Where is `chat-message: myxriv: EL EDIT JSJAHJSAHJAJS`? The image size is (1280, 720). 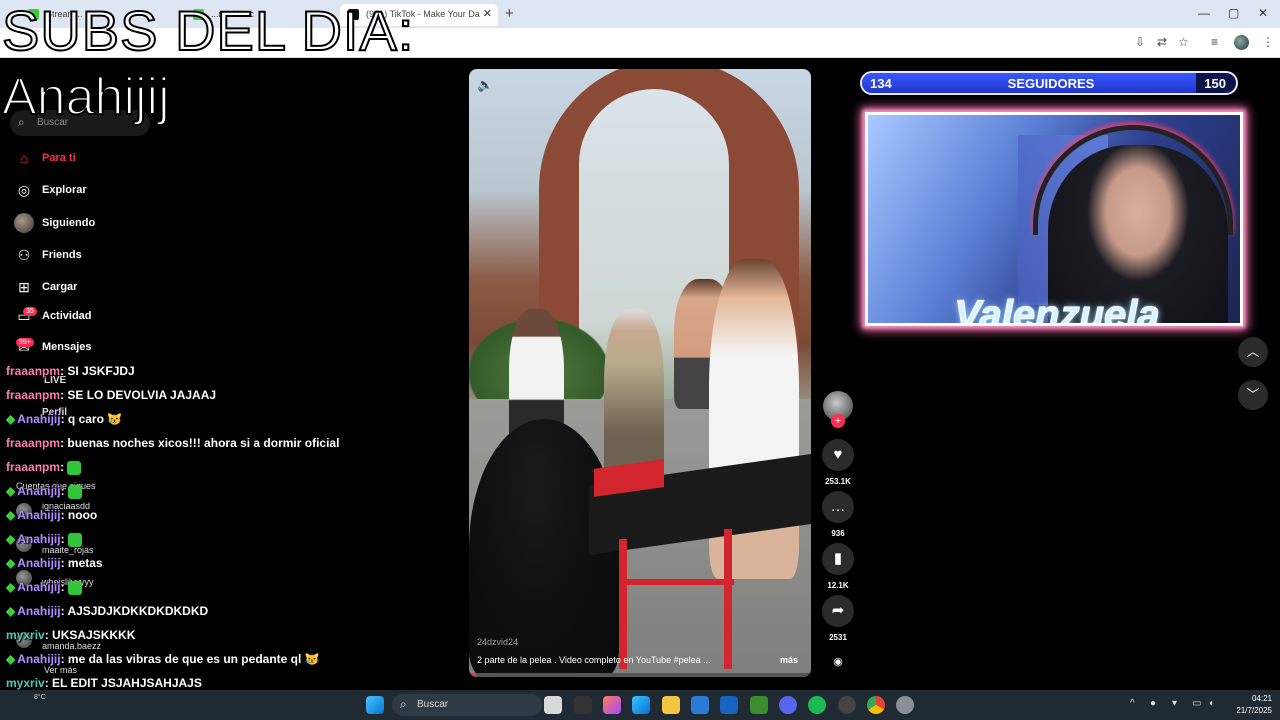
chat-message: myxriv: EL EDIT JSJAHJSAHJAJS is located at coordinates (104, 683).